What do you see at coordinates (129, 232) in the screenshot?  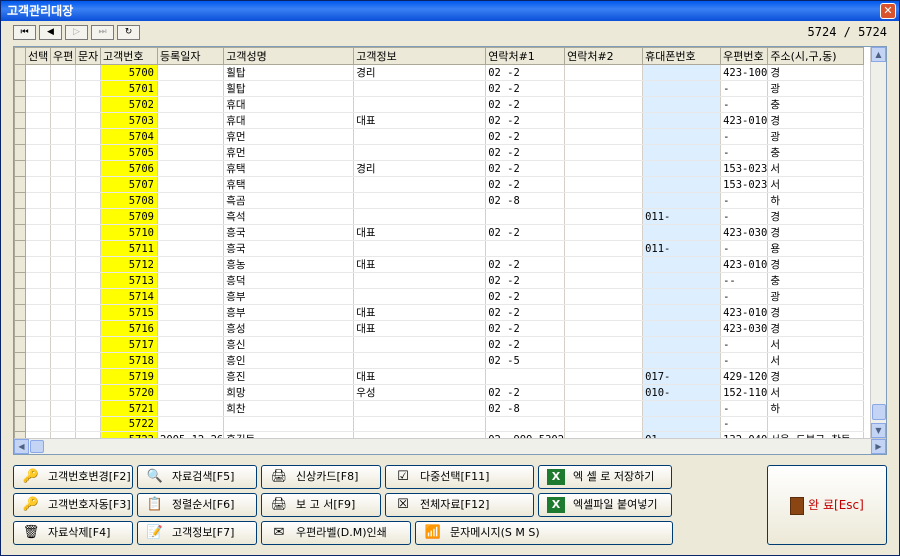 I see `table-cell: 5710` at bounding box center [129, 232].